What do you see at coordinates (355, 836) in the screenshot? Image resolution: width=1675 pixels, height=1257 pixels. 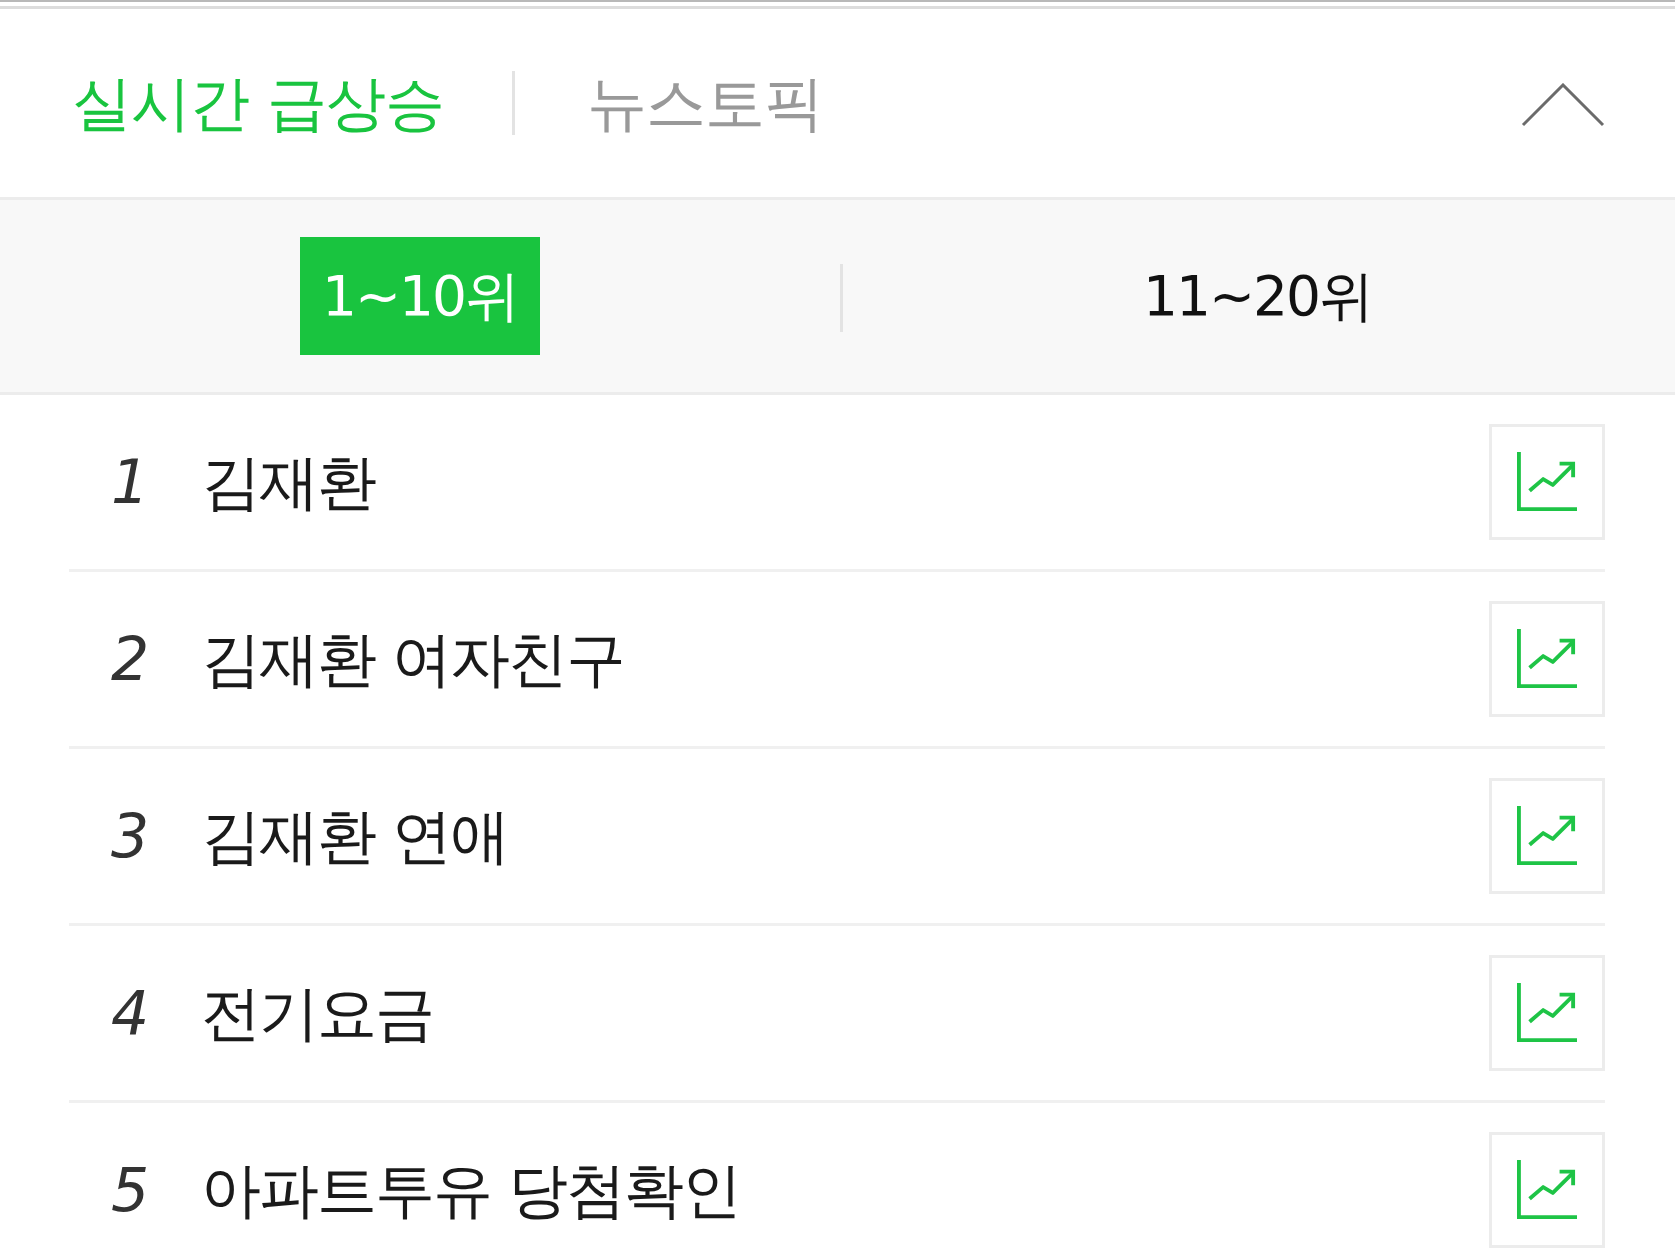 I see `keyword-link: 김재환 연애` at bounding box center [355, 836].